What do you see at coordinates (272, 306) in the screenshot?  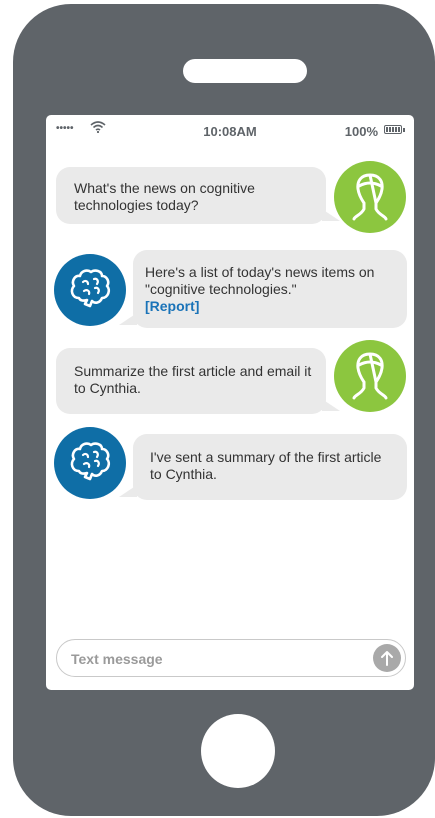 I see `report-link: [Report]` at bounding box center [272, 306].